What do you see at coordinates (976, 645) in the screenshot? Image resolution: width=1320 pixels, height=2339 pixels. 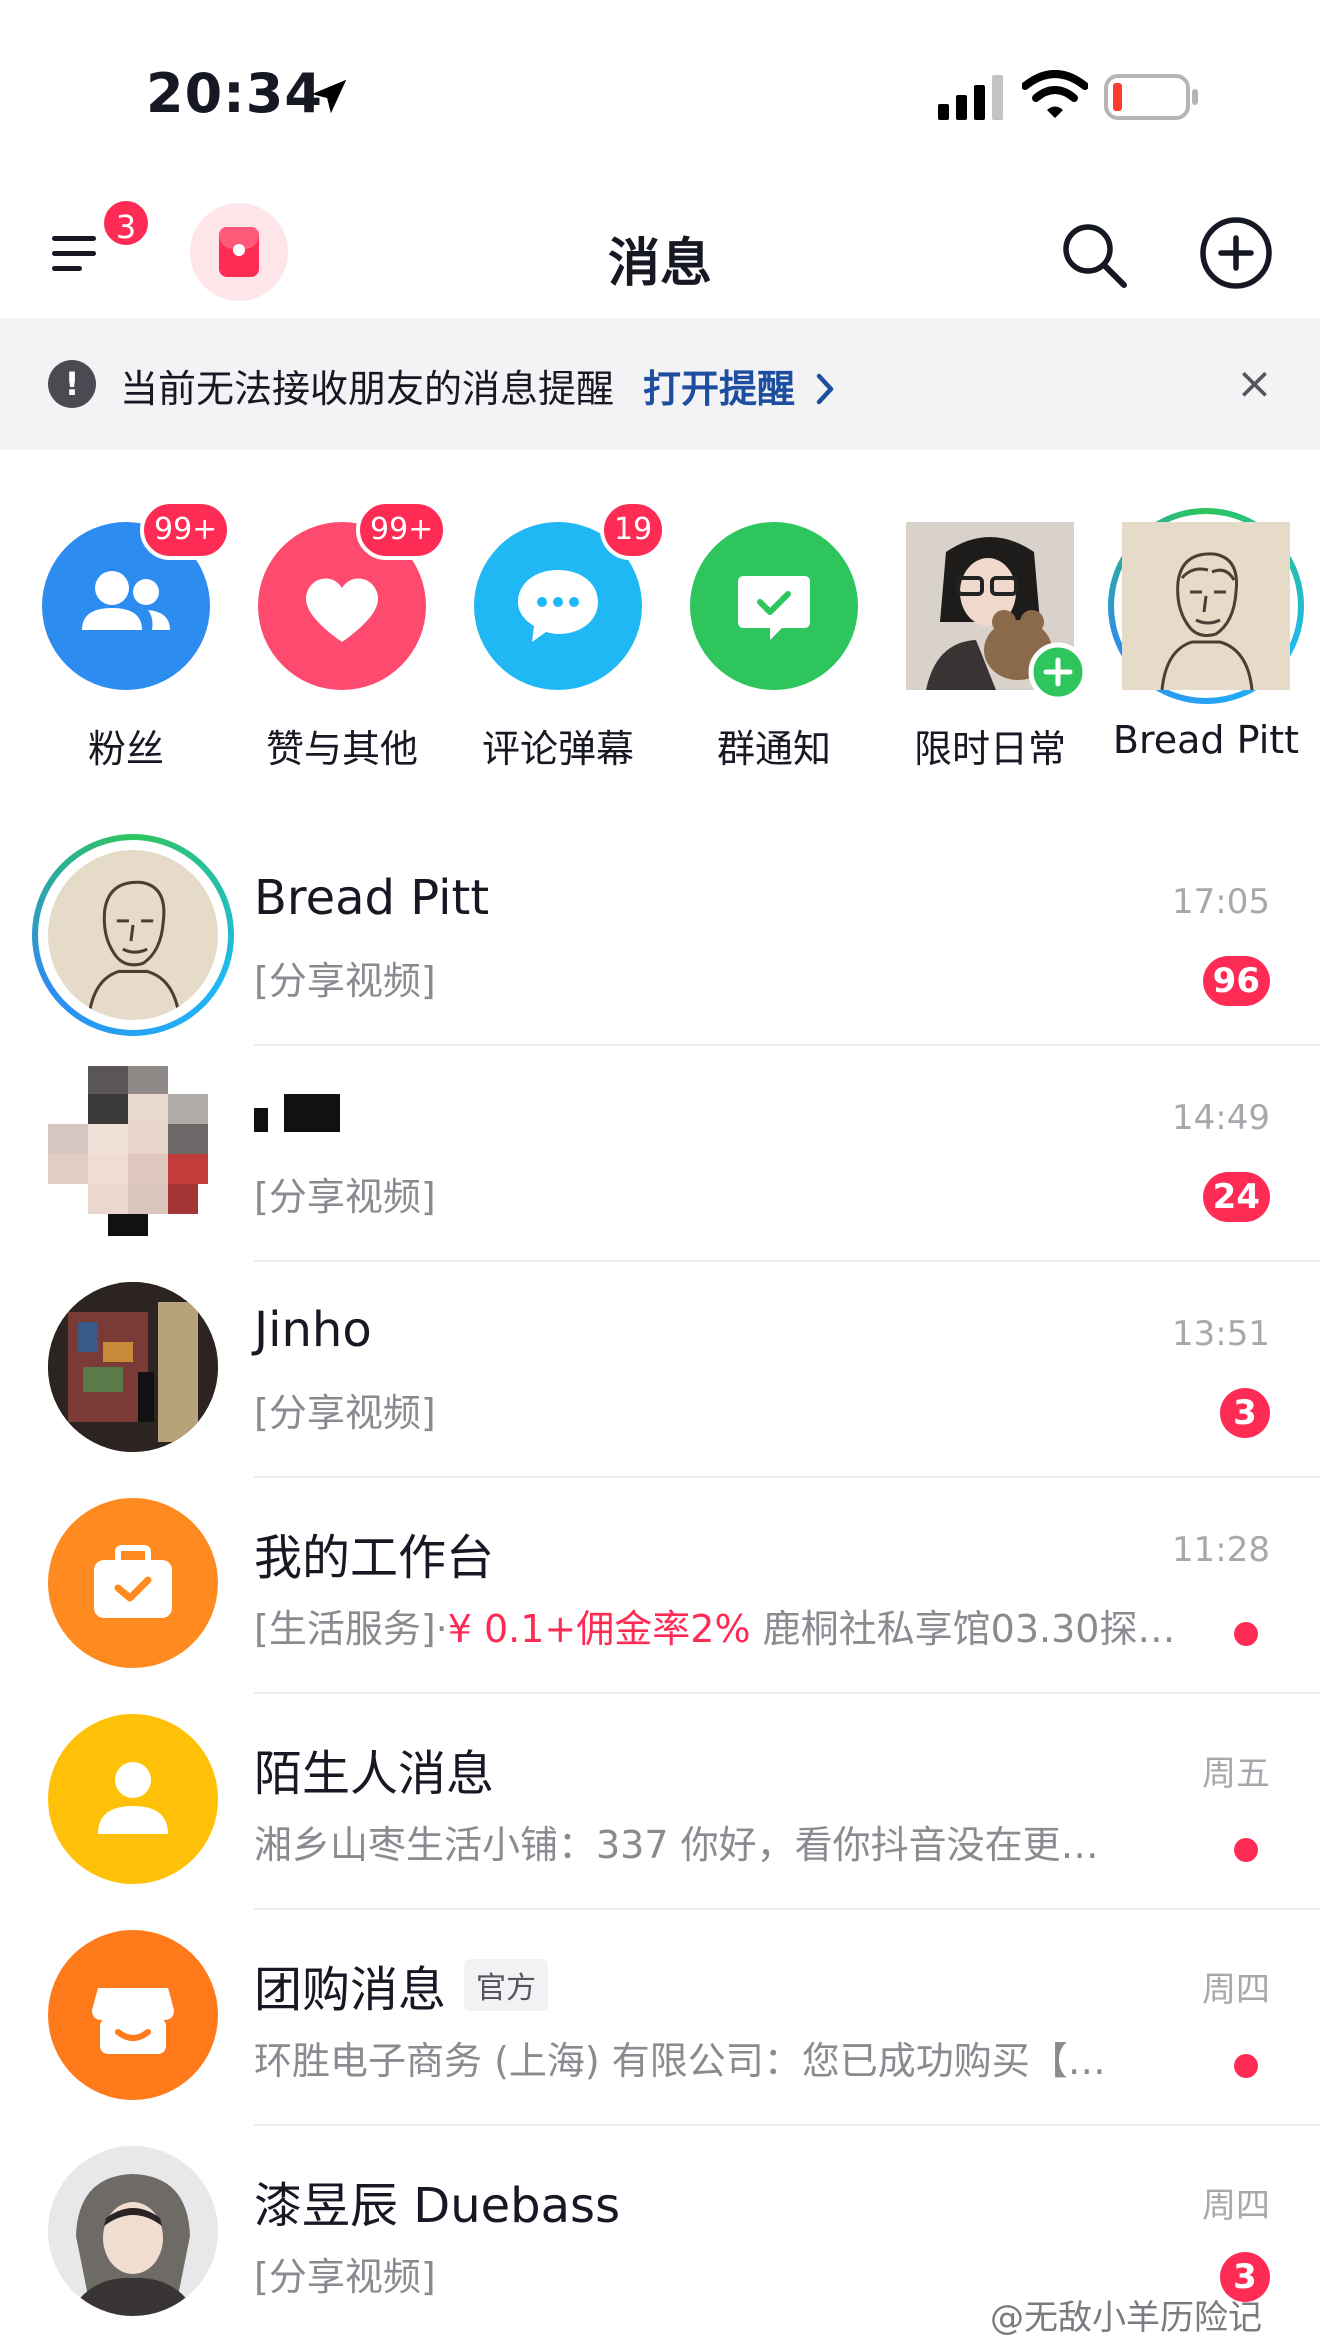 I see `shortcut-story: 限时日常` at bounding box center [976, 645].